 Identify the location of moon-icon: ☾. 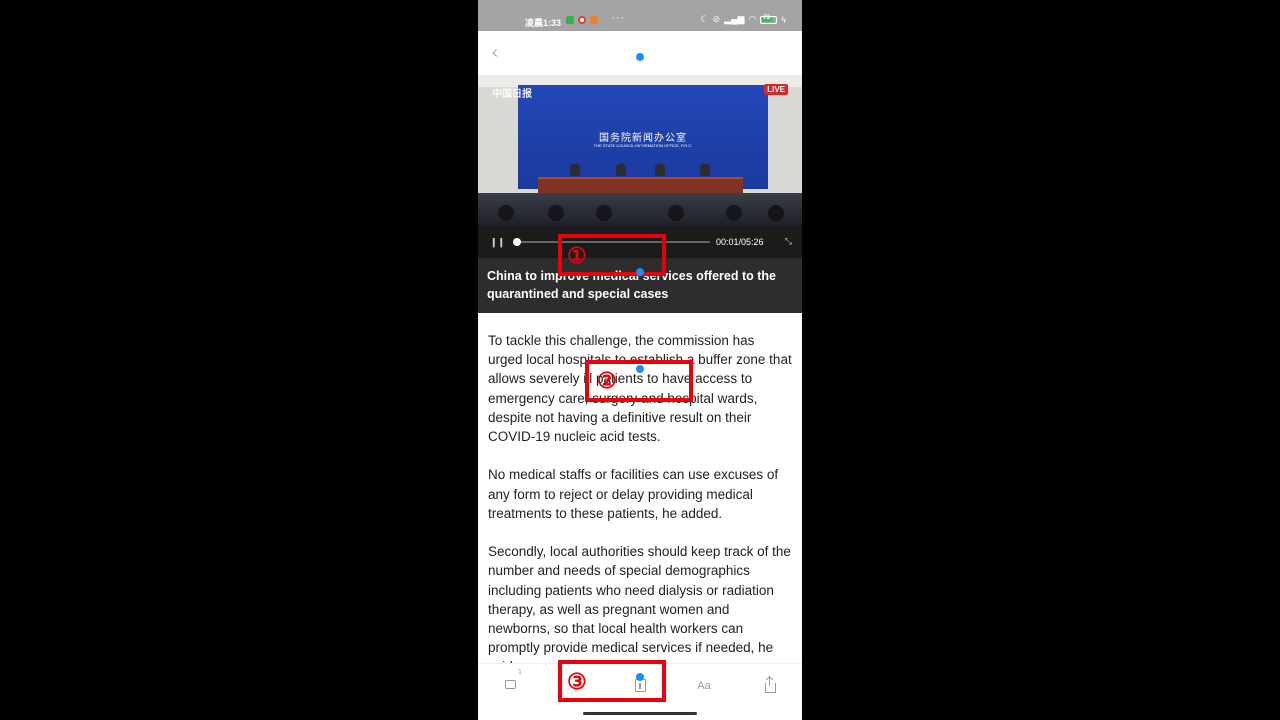
(704, 19).